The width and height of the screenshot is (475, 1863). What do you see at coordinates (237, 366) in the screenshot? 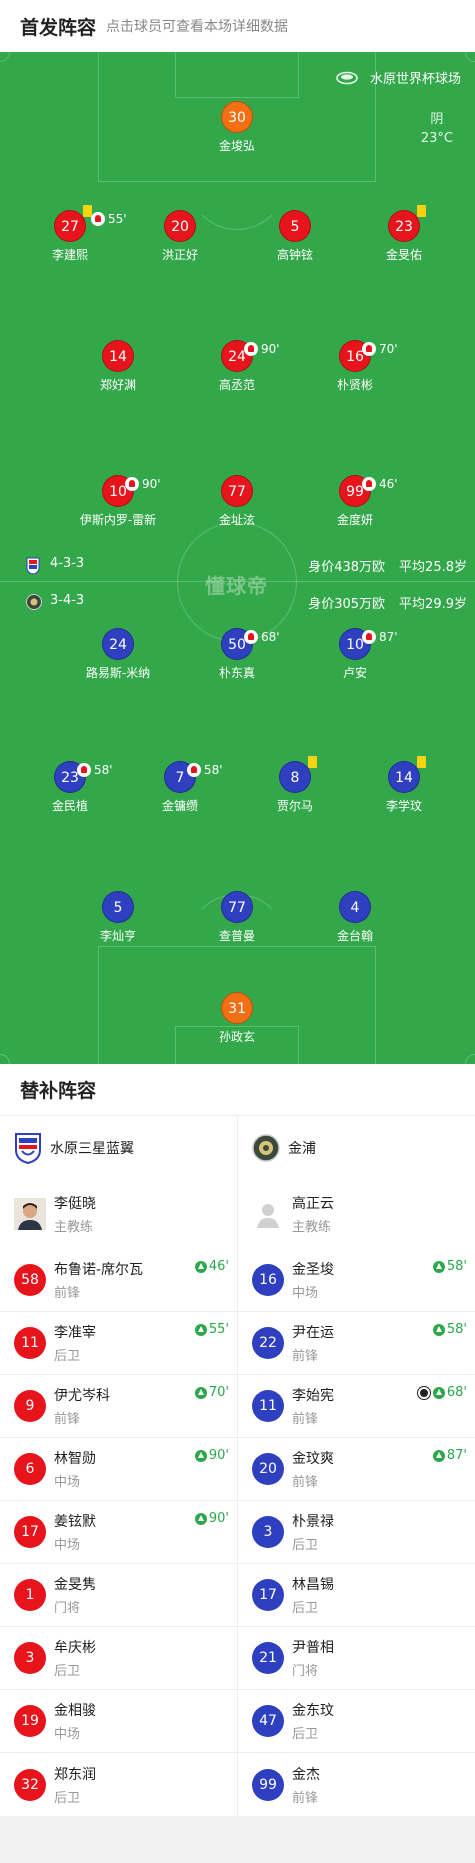
I see `player-home-mid-2: 24 90' 高丞范` at bounding box center [237, 366].